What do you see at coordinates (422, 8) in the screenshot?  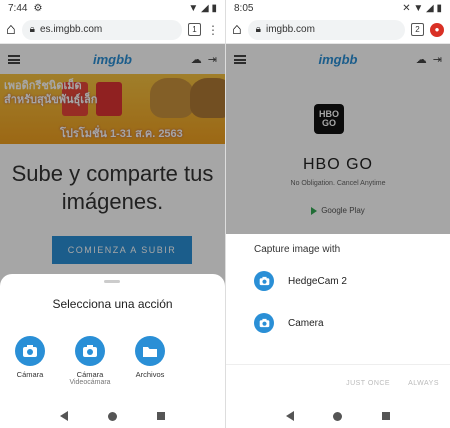 I see `status-icons: ✕ ▼ ◢ ▮` at bounding box center [422, 8].